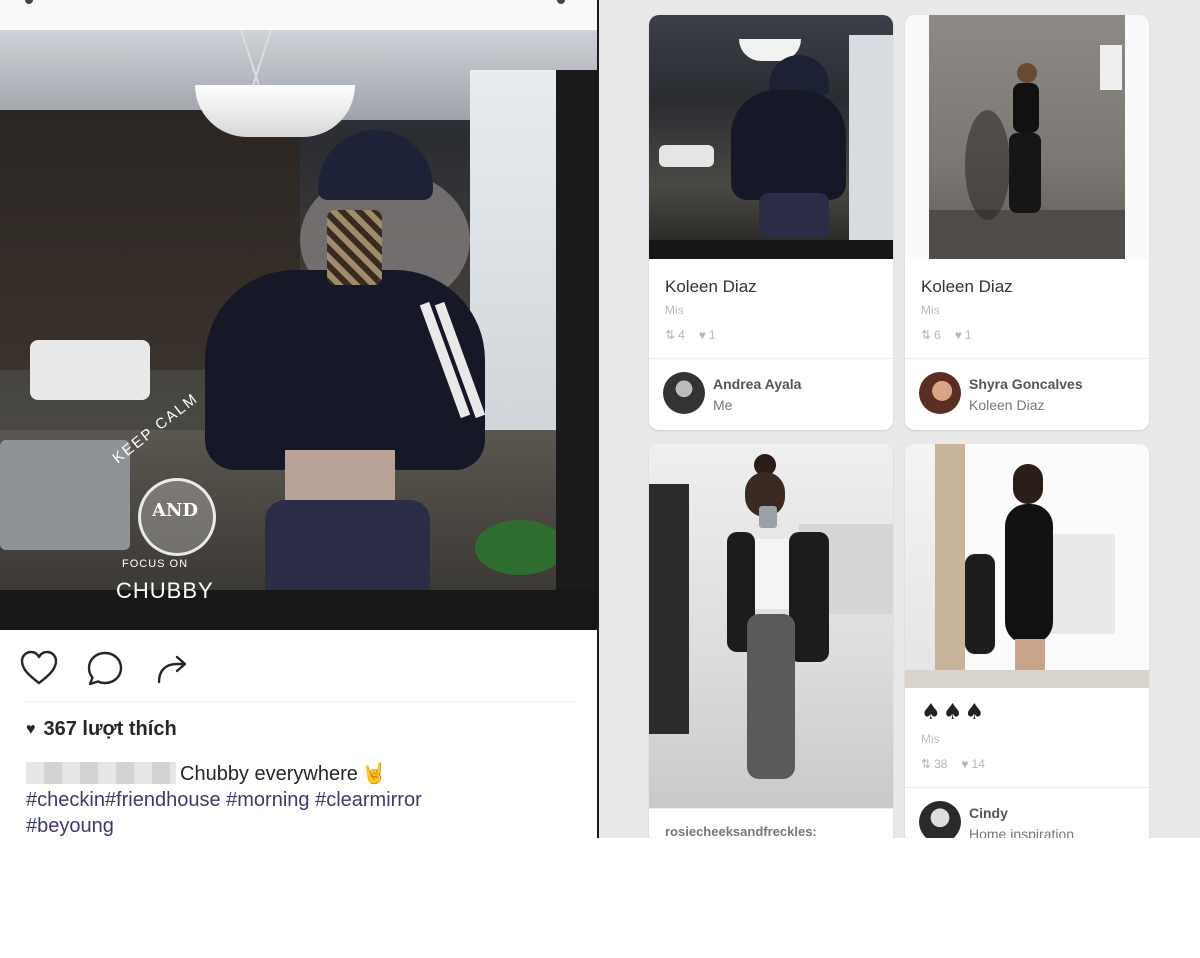 The height and width of the screenshot is (958, 1200). Describe the element at coordinates (110, 729) in the screenshot. I see `likes-label: 367 lượt thích` at that location.